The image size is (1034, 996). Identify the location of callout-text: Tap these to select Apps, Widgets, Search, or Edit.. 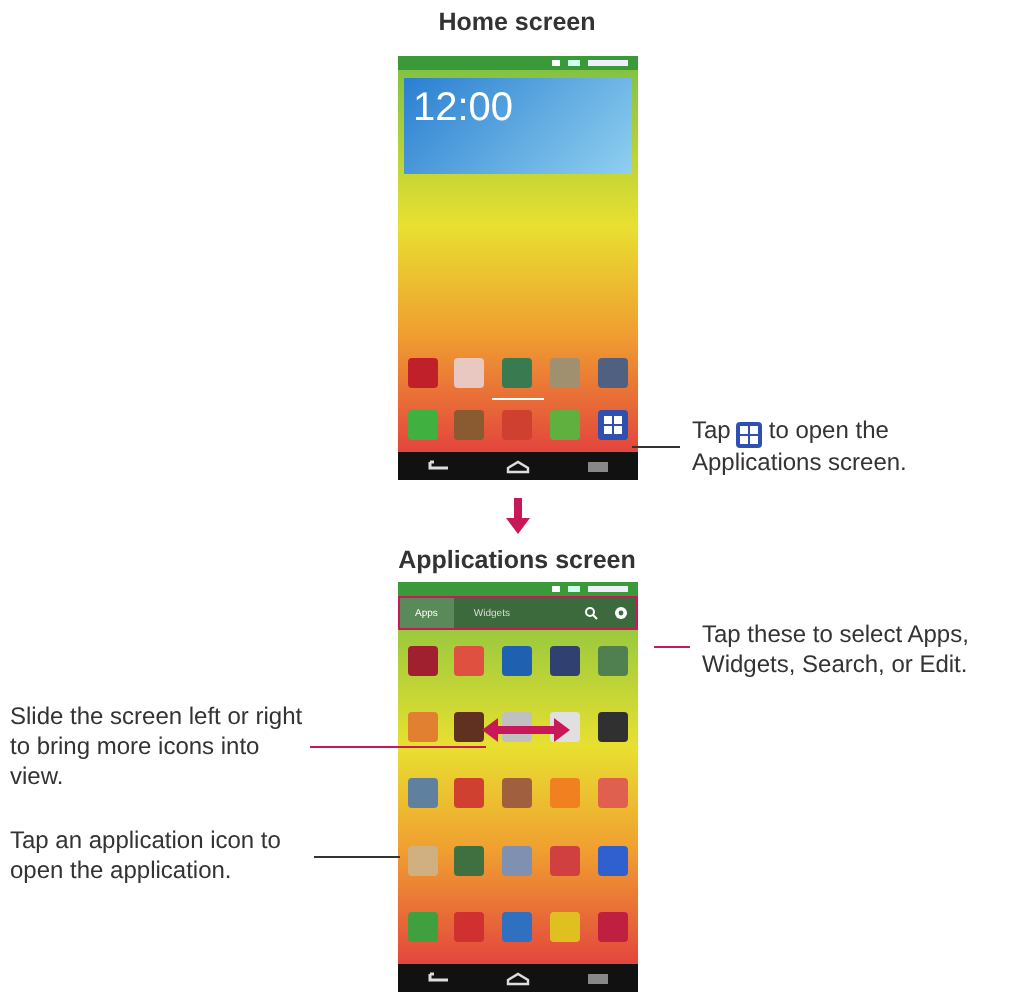
(836, 650).